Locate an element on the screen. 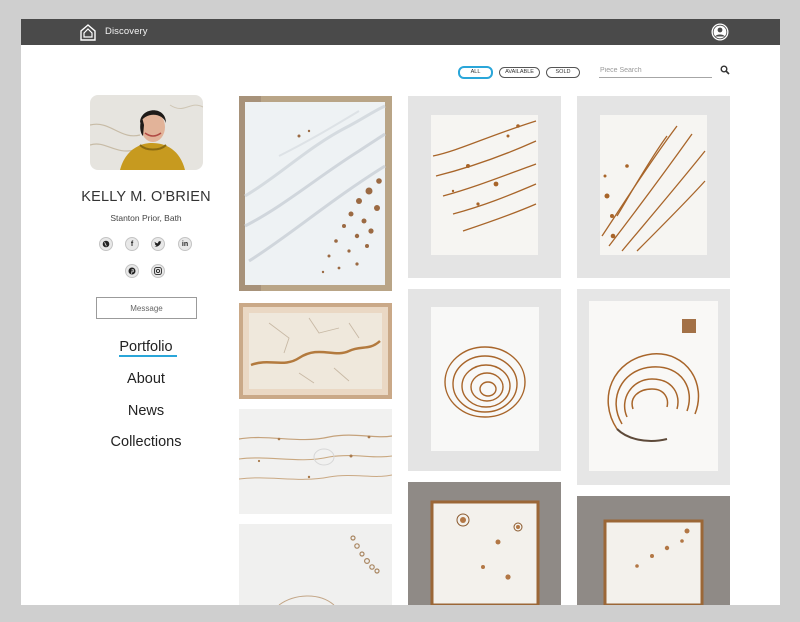 The height and width of the screenshot is (622, 800). artist-name: KELLY M. O'BRIEN is located at coordinates (146, 197).